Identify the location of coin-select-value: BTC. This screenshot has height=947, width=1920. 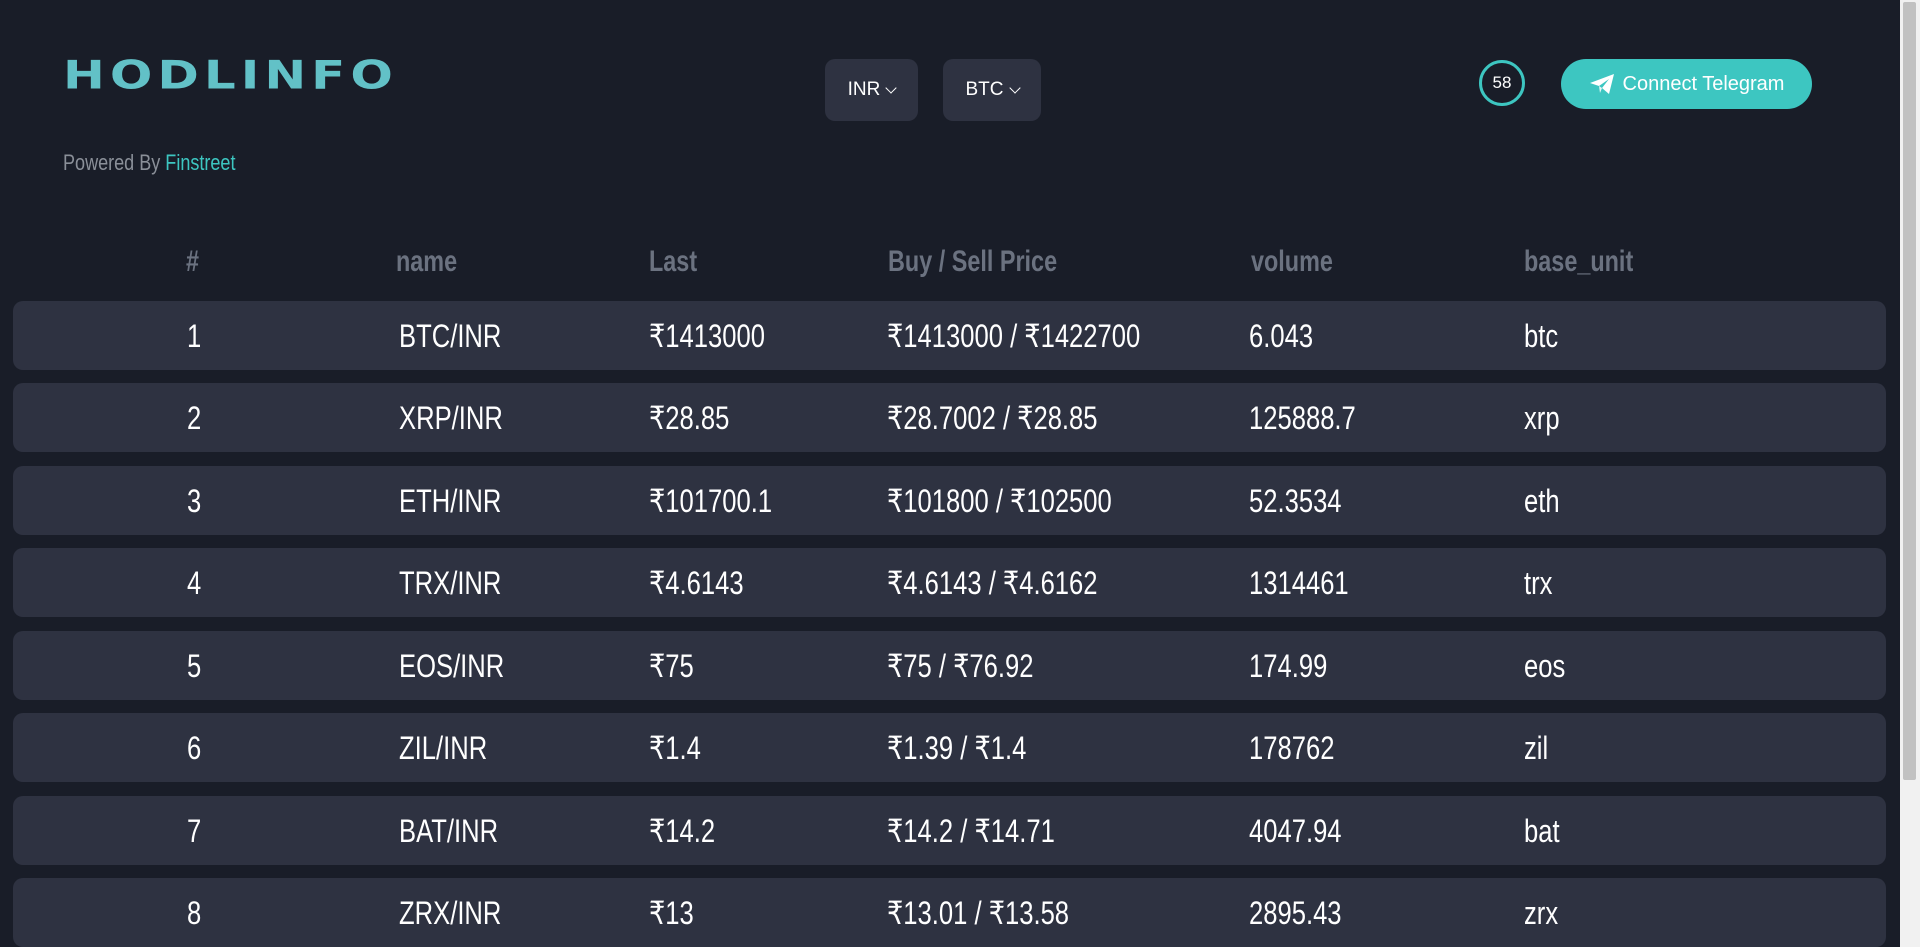
(984, 89).